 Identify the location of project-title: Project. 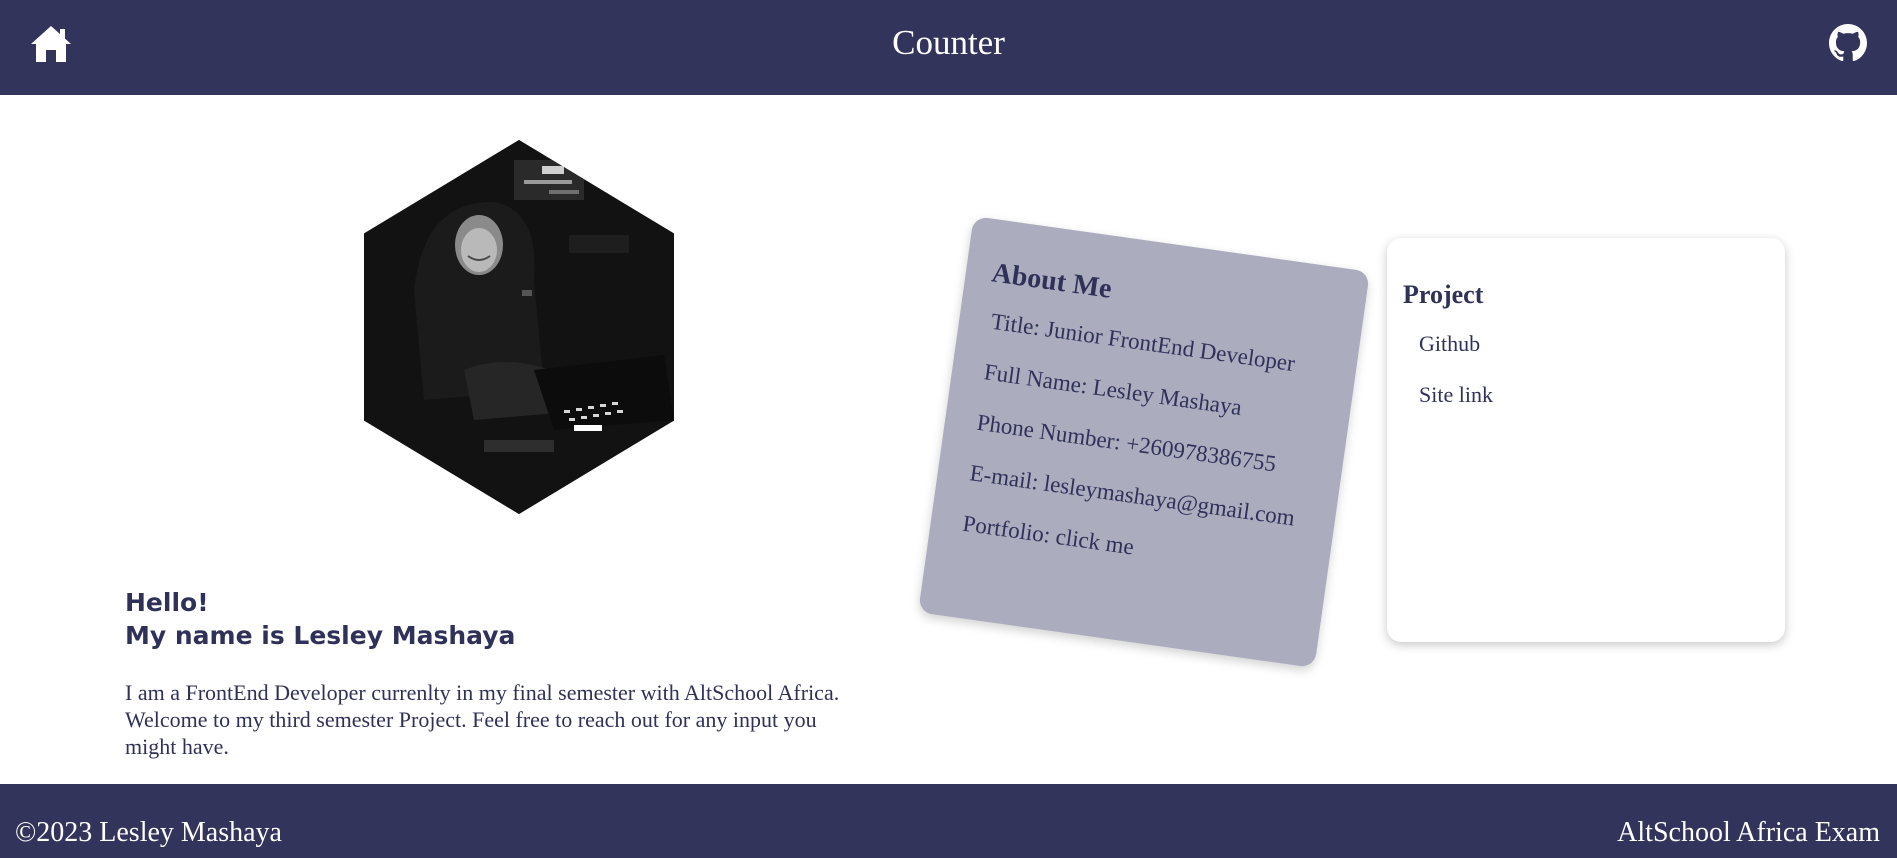
(1443, 294).